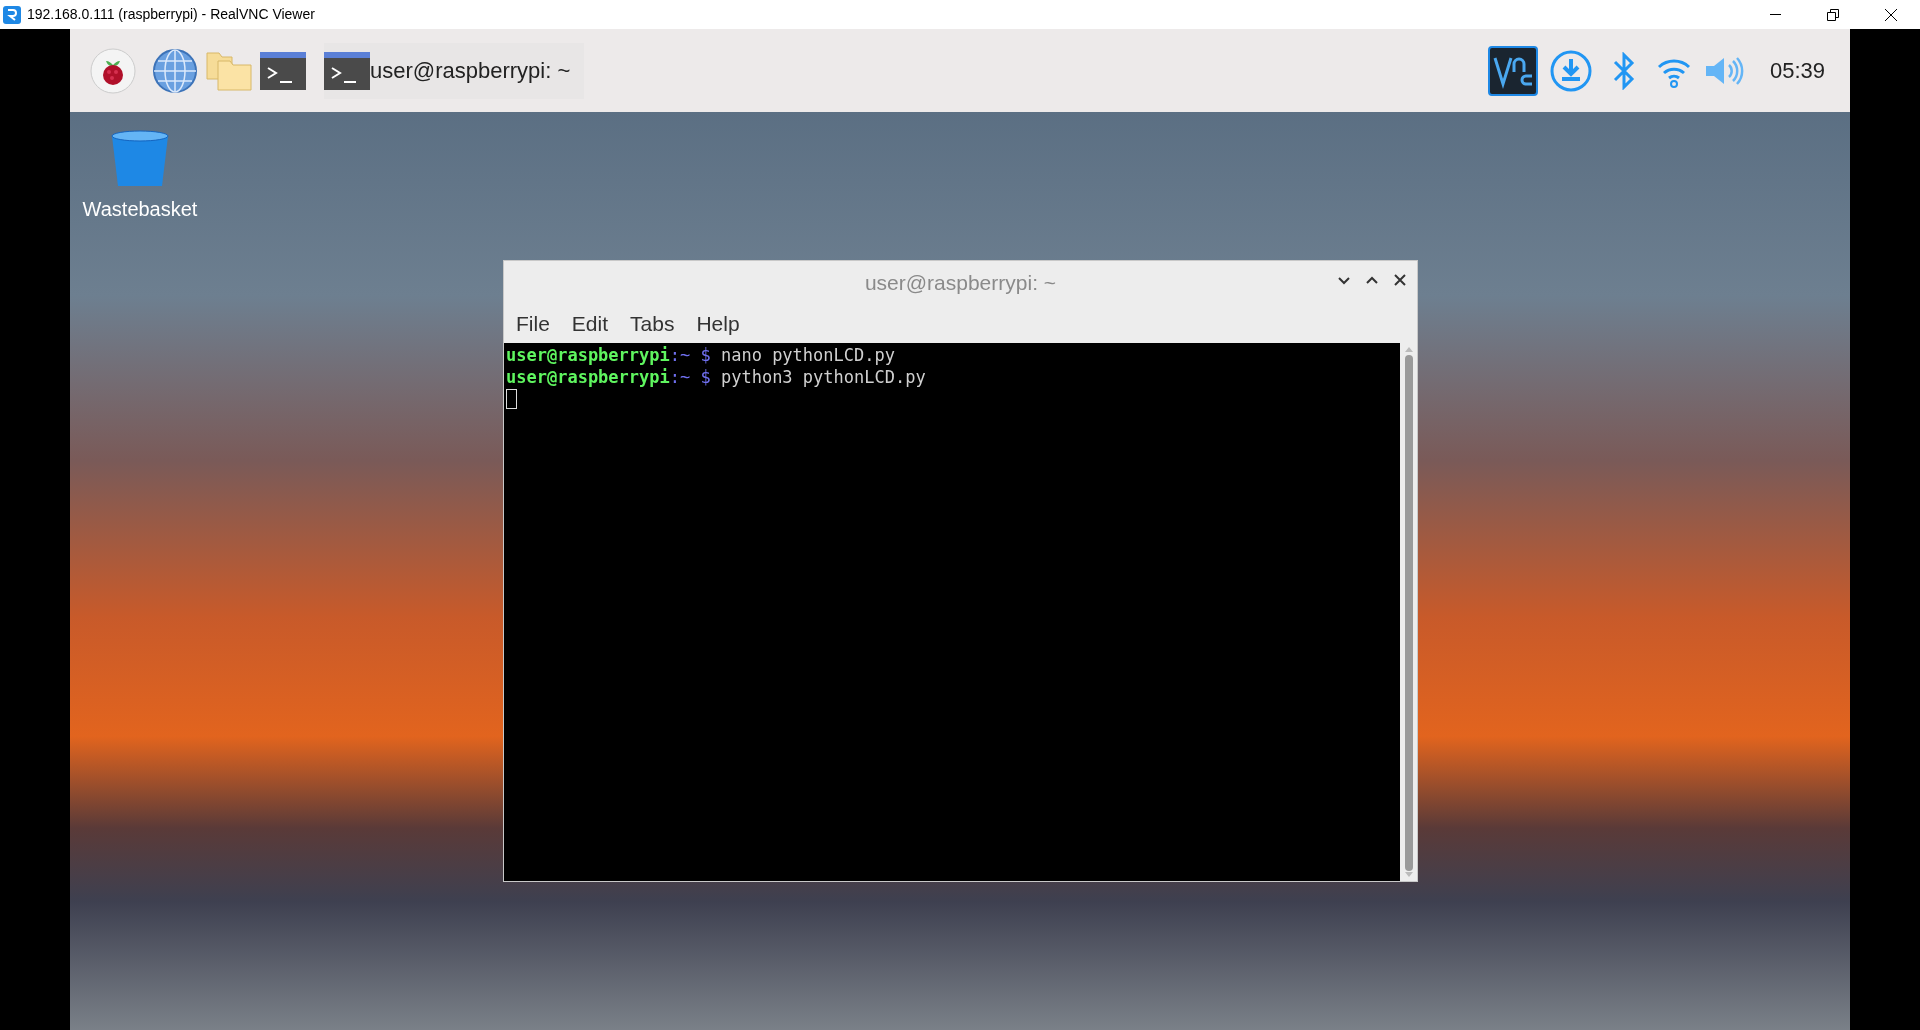 This screenshot has height=1030, width=1920. Describe the element at coordinates (1570, 70) in the screenshot. I see `download-icon` at that location.